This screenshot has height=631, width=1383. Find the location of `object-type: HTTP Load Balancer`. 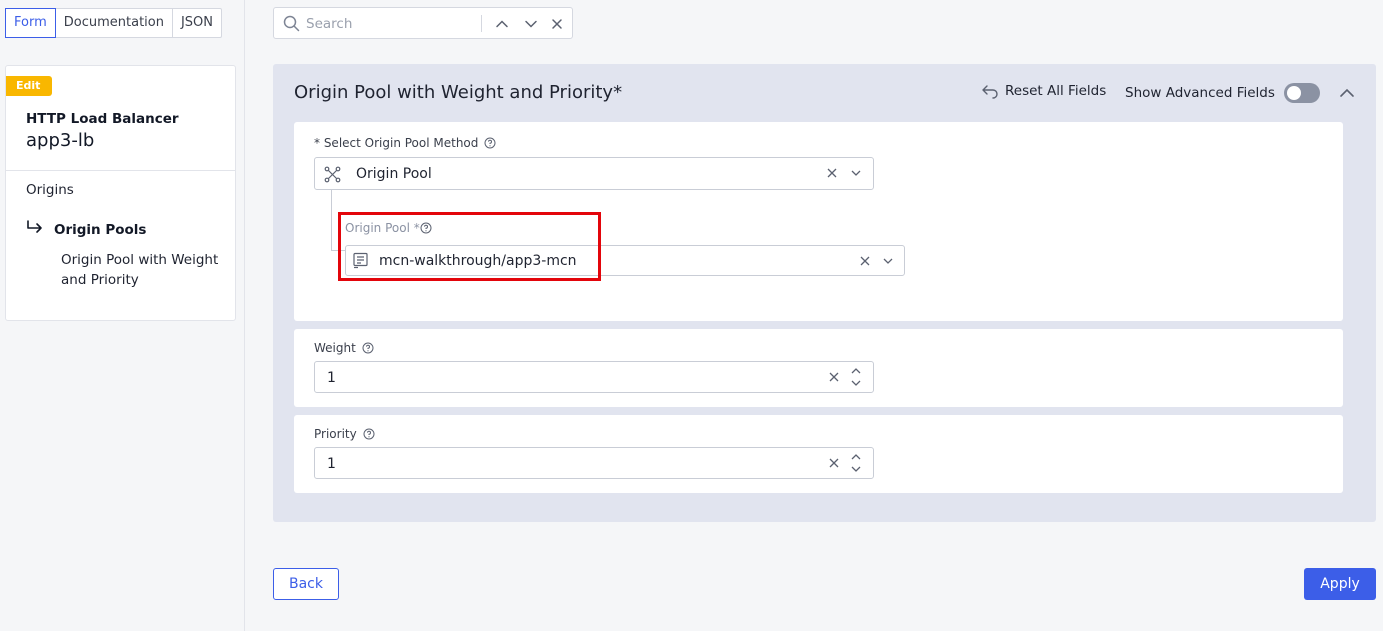

object-type: HTTP Load Balancer is located at coordinates (102, 119).